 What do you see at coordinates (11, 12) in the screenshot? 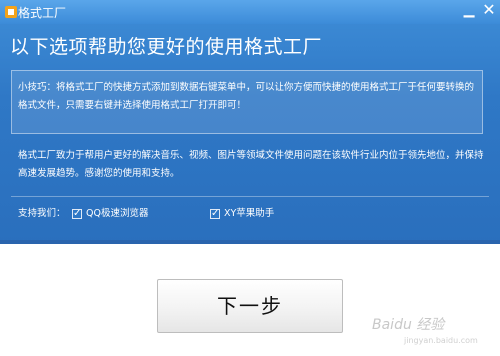
I see `format-factory-icon` at bounding box center [11, 12].